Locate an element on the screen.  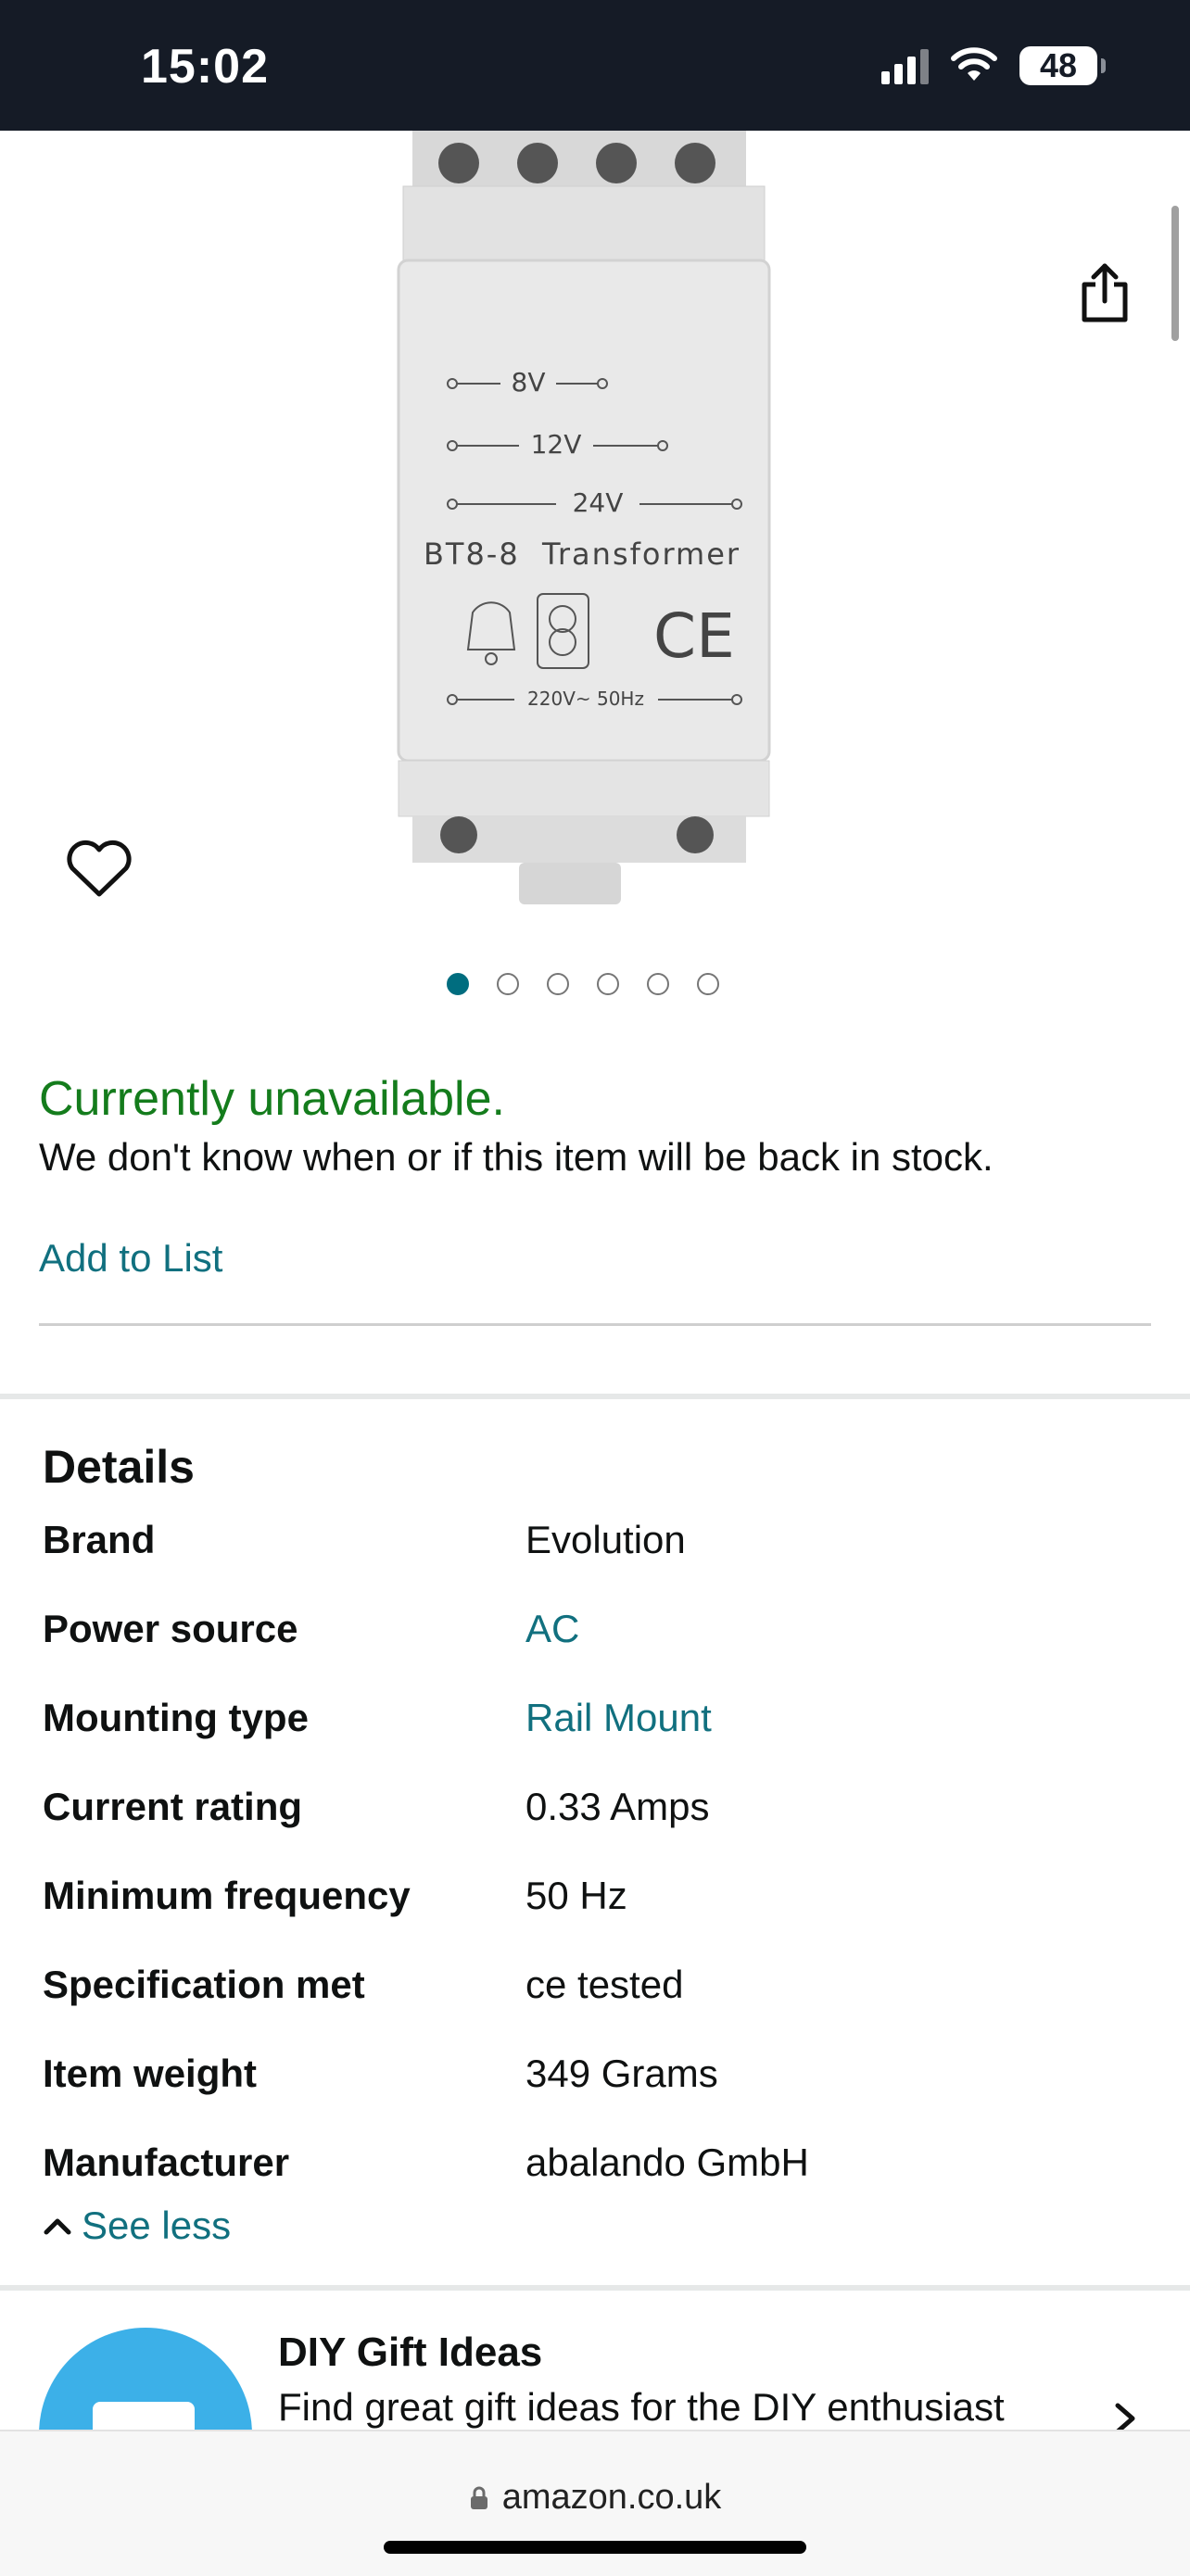
promo-title: DIY Gift Ideas is located at coordinates (410, 2352).